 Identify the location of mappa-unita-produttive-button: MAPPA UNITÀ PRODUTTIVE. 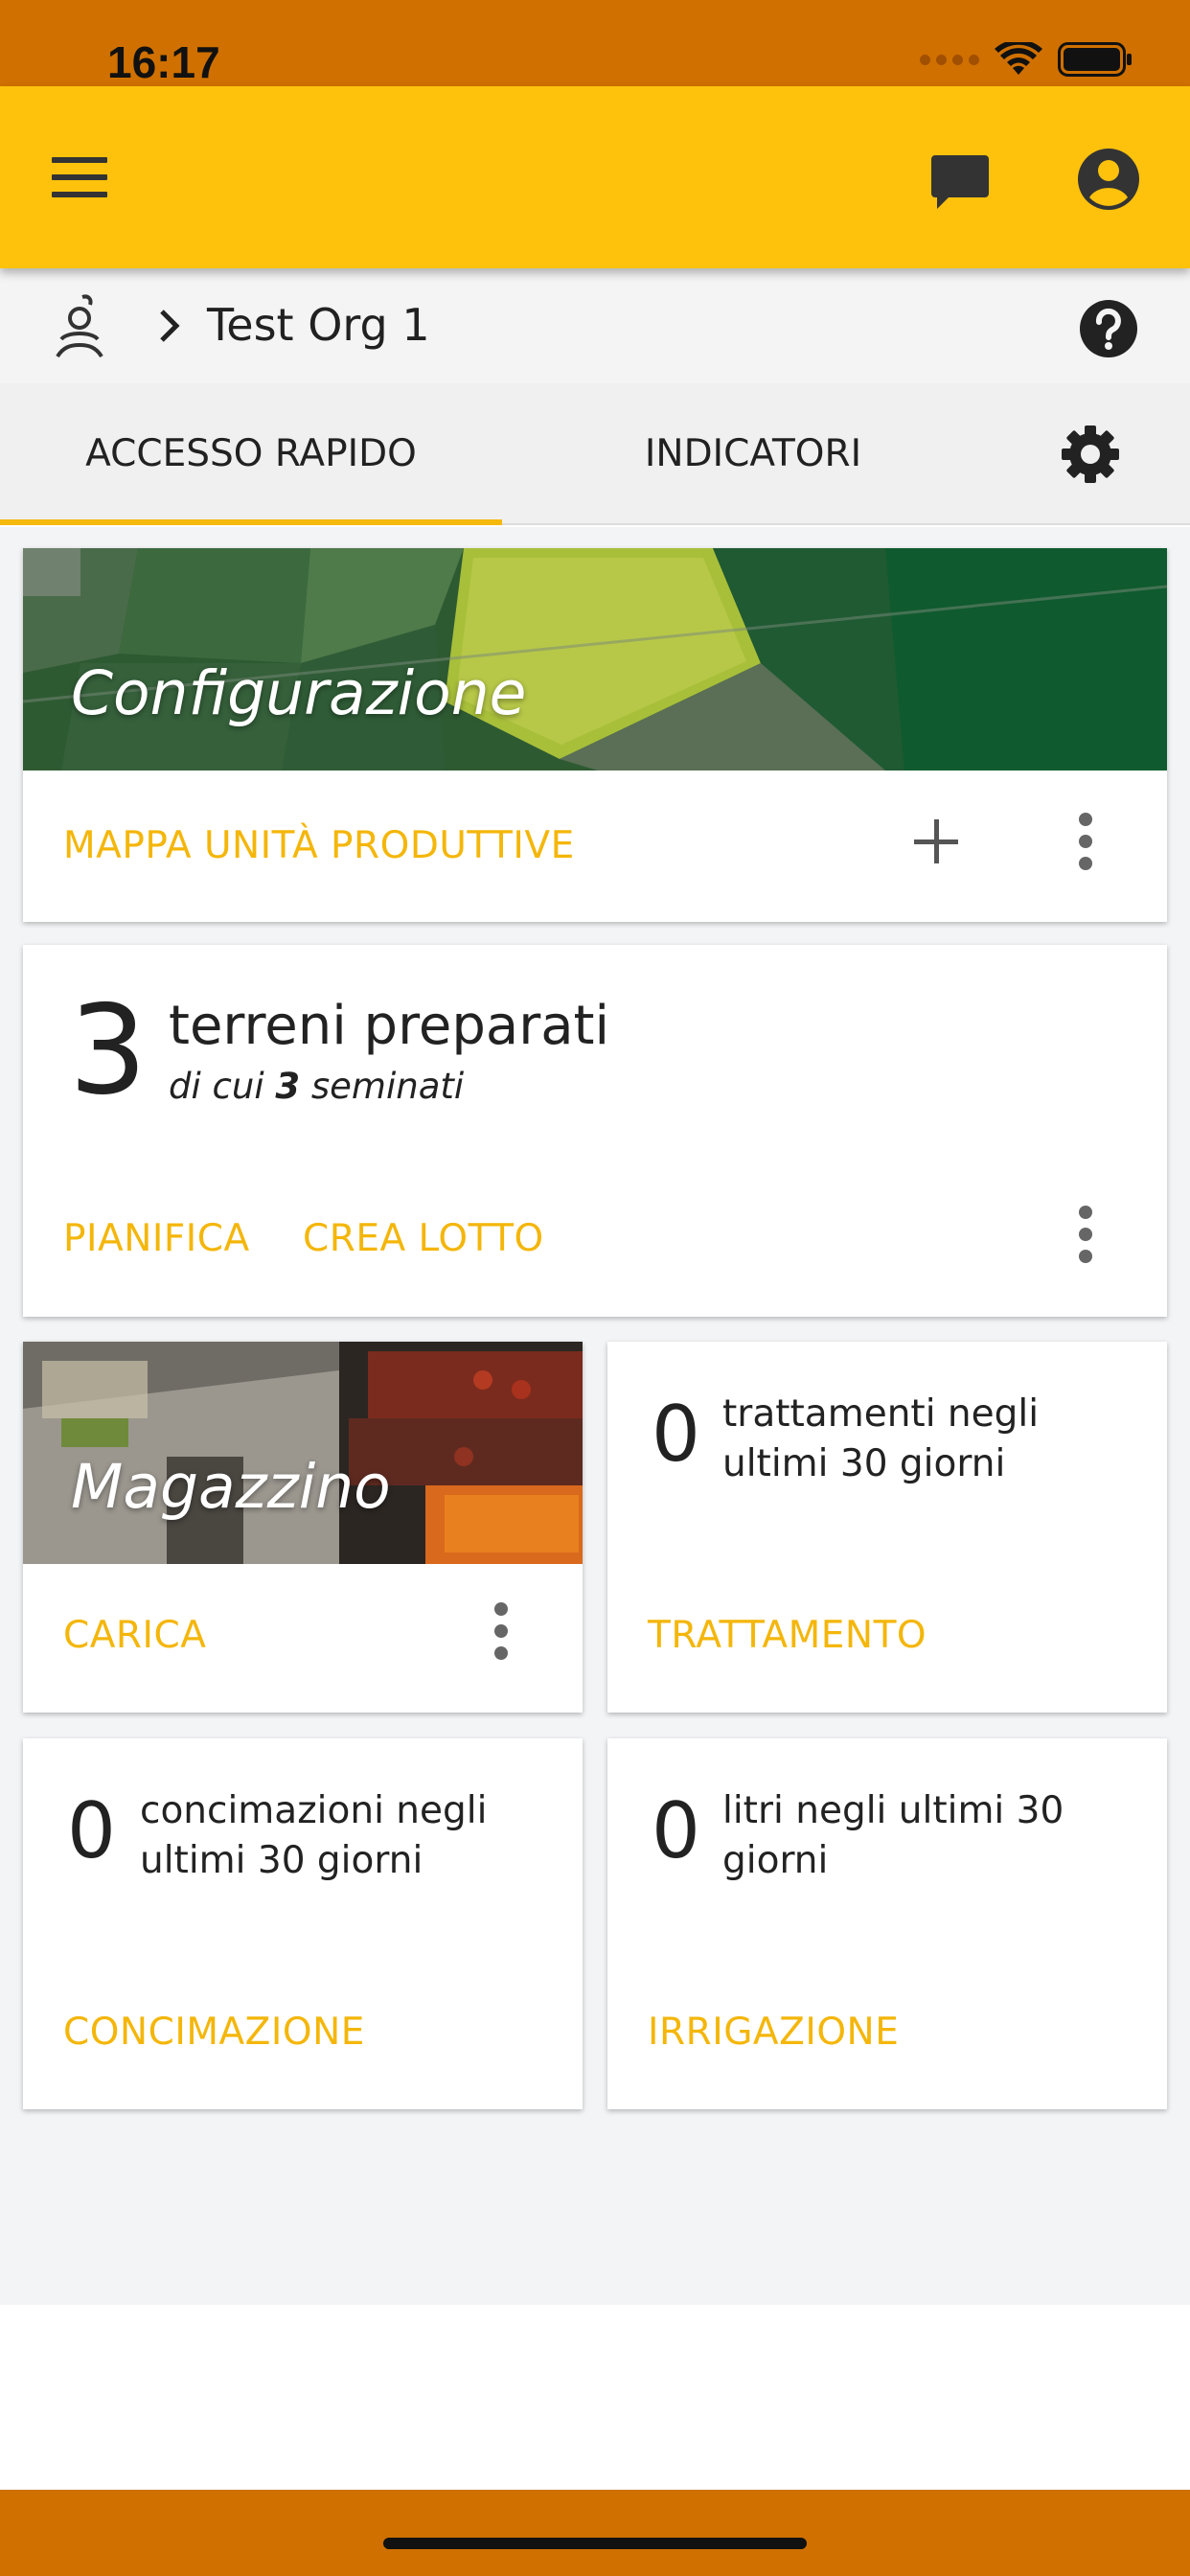
(319, 845).